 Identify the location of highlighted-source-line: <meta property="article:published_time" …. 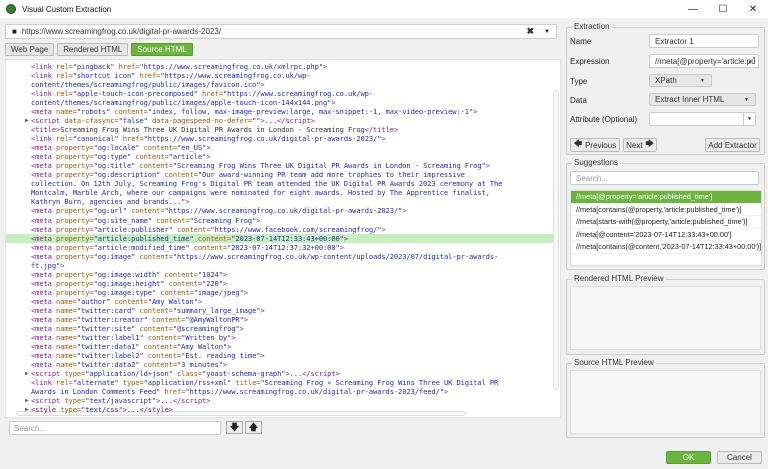
(280, 238).